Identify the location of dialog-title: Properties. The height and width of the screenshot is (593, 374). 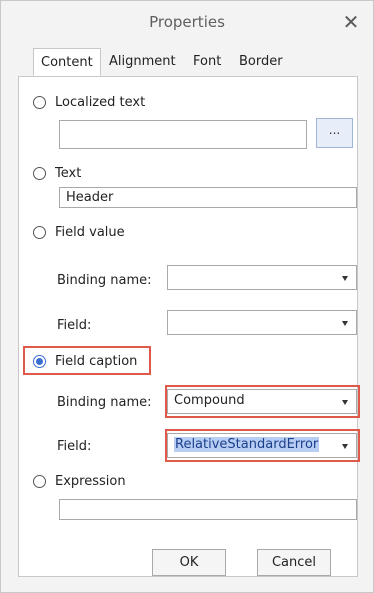
(187, 22).